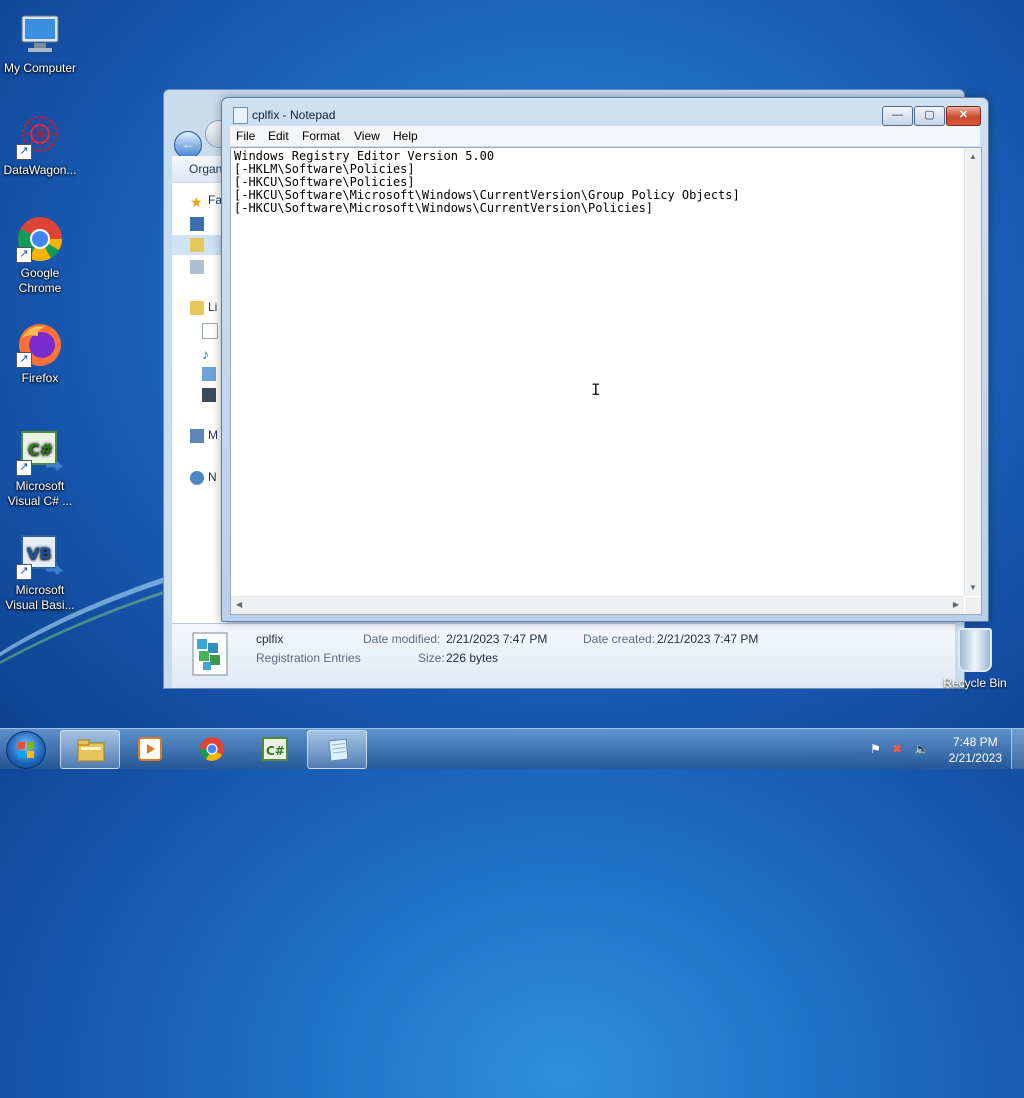  I want to click on size-value: 226 bytes, so click(472, 658).